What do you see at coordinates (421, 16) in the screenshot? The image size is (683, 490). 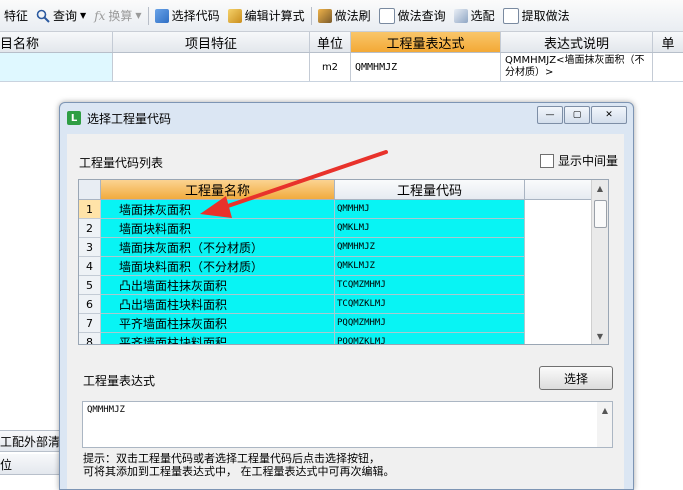 I see `toolbar-query-method-label: 做法查询` at bounding box center [421, 16].